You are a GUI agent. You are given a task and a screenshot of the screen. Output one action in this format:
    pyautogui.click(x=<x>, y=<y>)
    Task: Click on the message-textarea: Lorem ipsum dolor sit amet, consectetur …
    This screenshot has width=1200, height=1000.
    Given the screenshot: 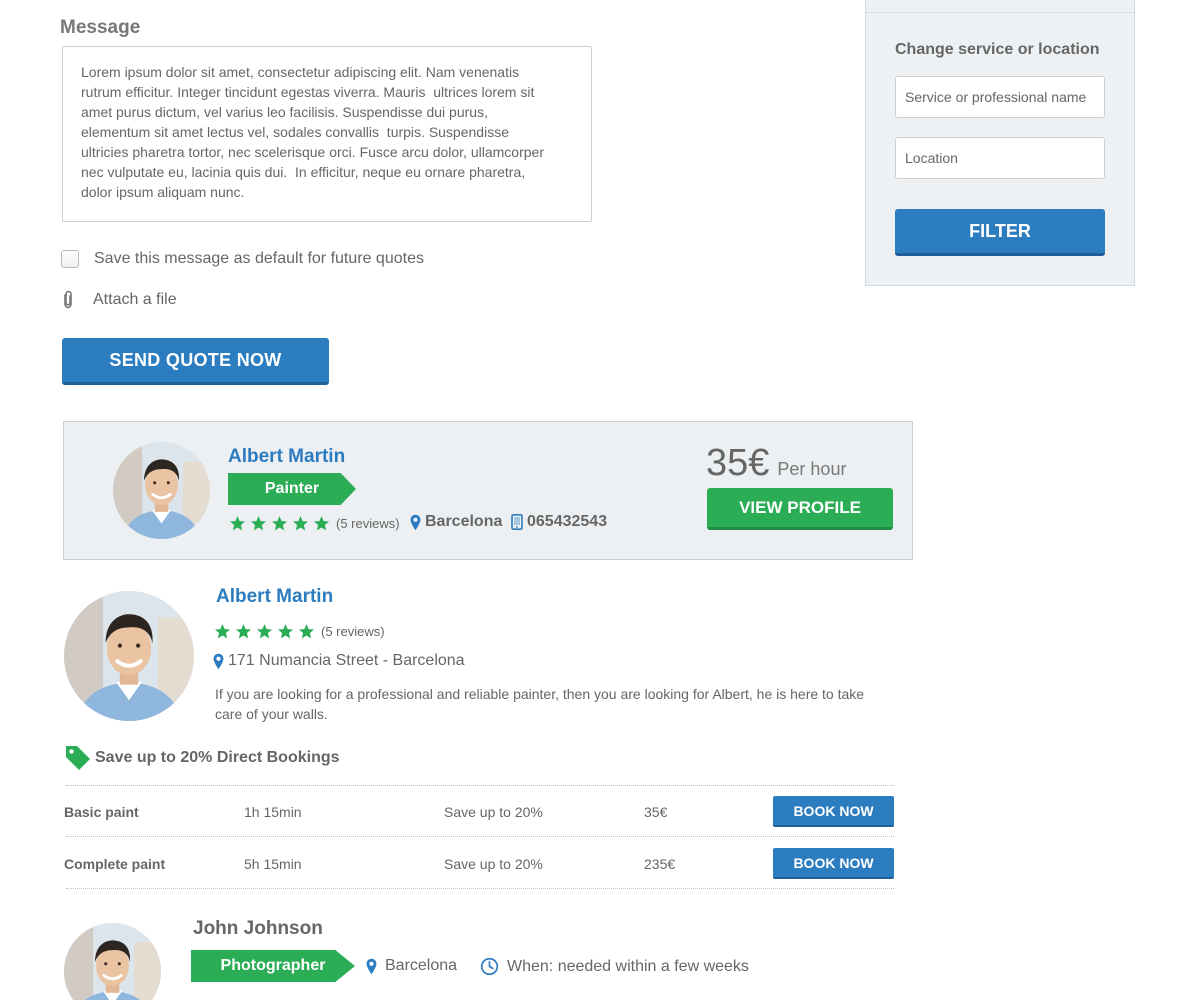 What is the action you would take?
    pyautogui.click(x=327, y=134)
    